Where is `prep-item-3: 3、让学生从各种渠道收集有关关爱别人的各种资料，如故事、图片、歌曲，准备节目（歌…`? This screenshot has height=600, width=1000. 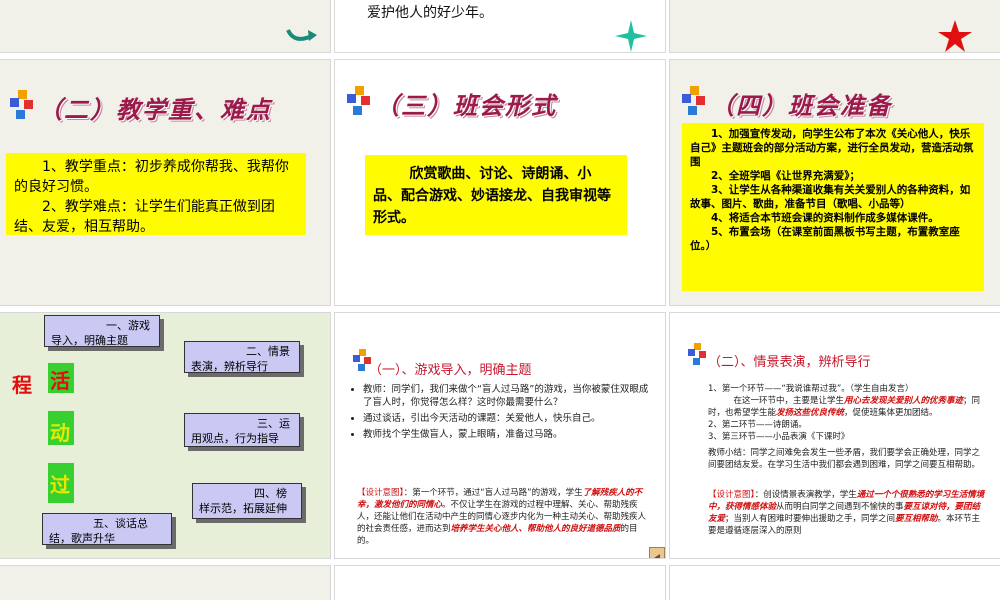
prep-item-3: 3、让学生从各种渠道收集有关关爱别人的各种资料，如故事、图片、歌曲，准备节目（歌… is located at coordinates (830, 197).